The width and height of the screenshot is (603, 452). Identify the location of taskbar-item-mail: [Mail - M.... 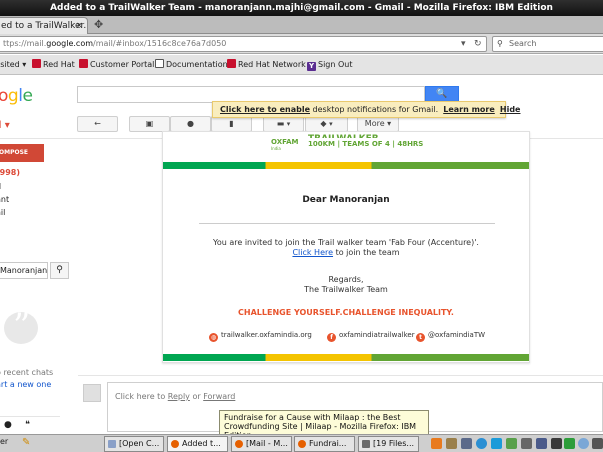
(261, 444).